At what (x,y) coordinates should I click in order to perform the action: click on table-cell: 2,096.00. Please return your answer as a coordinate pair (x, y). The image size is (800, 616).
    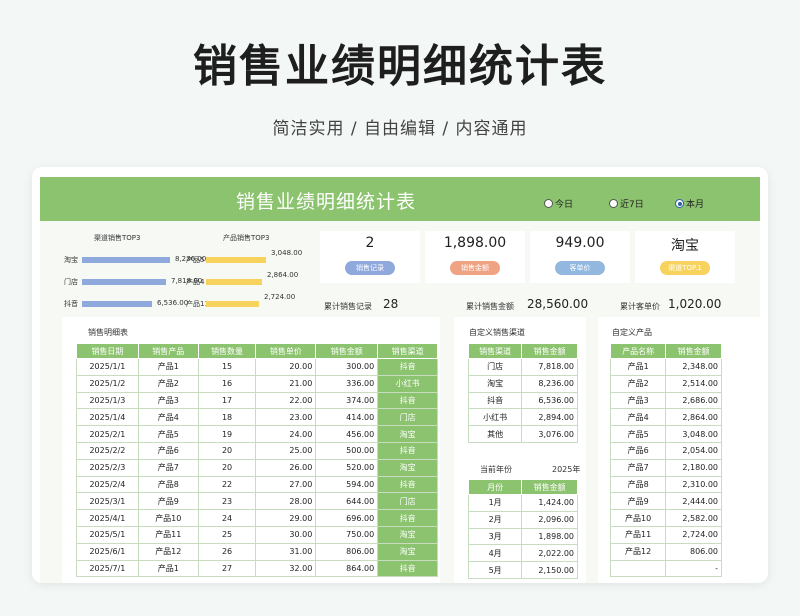
    Looking at the image, I should click on (549, 519).